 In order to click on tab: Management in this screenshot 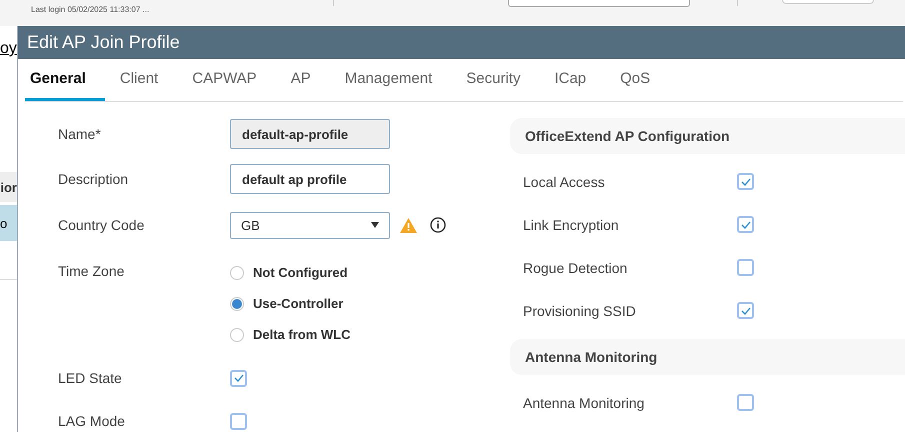, I will do `click(396, 80)`.